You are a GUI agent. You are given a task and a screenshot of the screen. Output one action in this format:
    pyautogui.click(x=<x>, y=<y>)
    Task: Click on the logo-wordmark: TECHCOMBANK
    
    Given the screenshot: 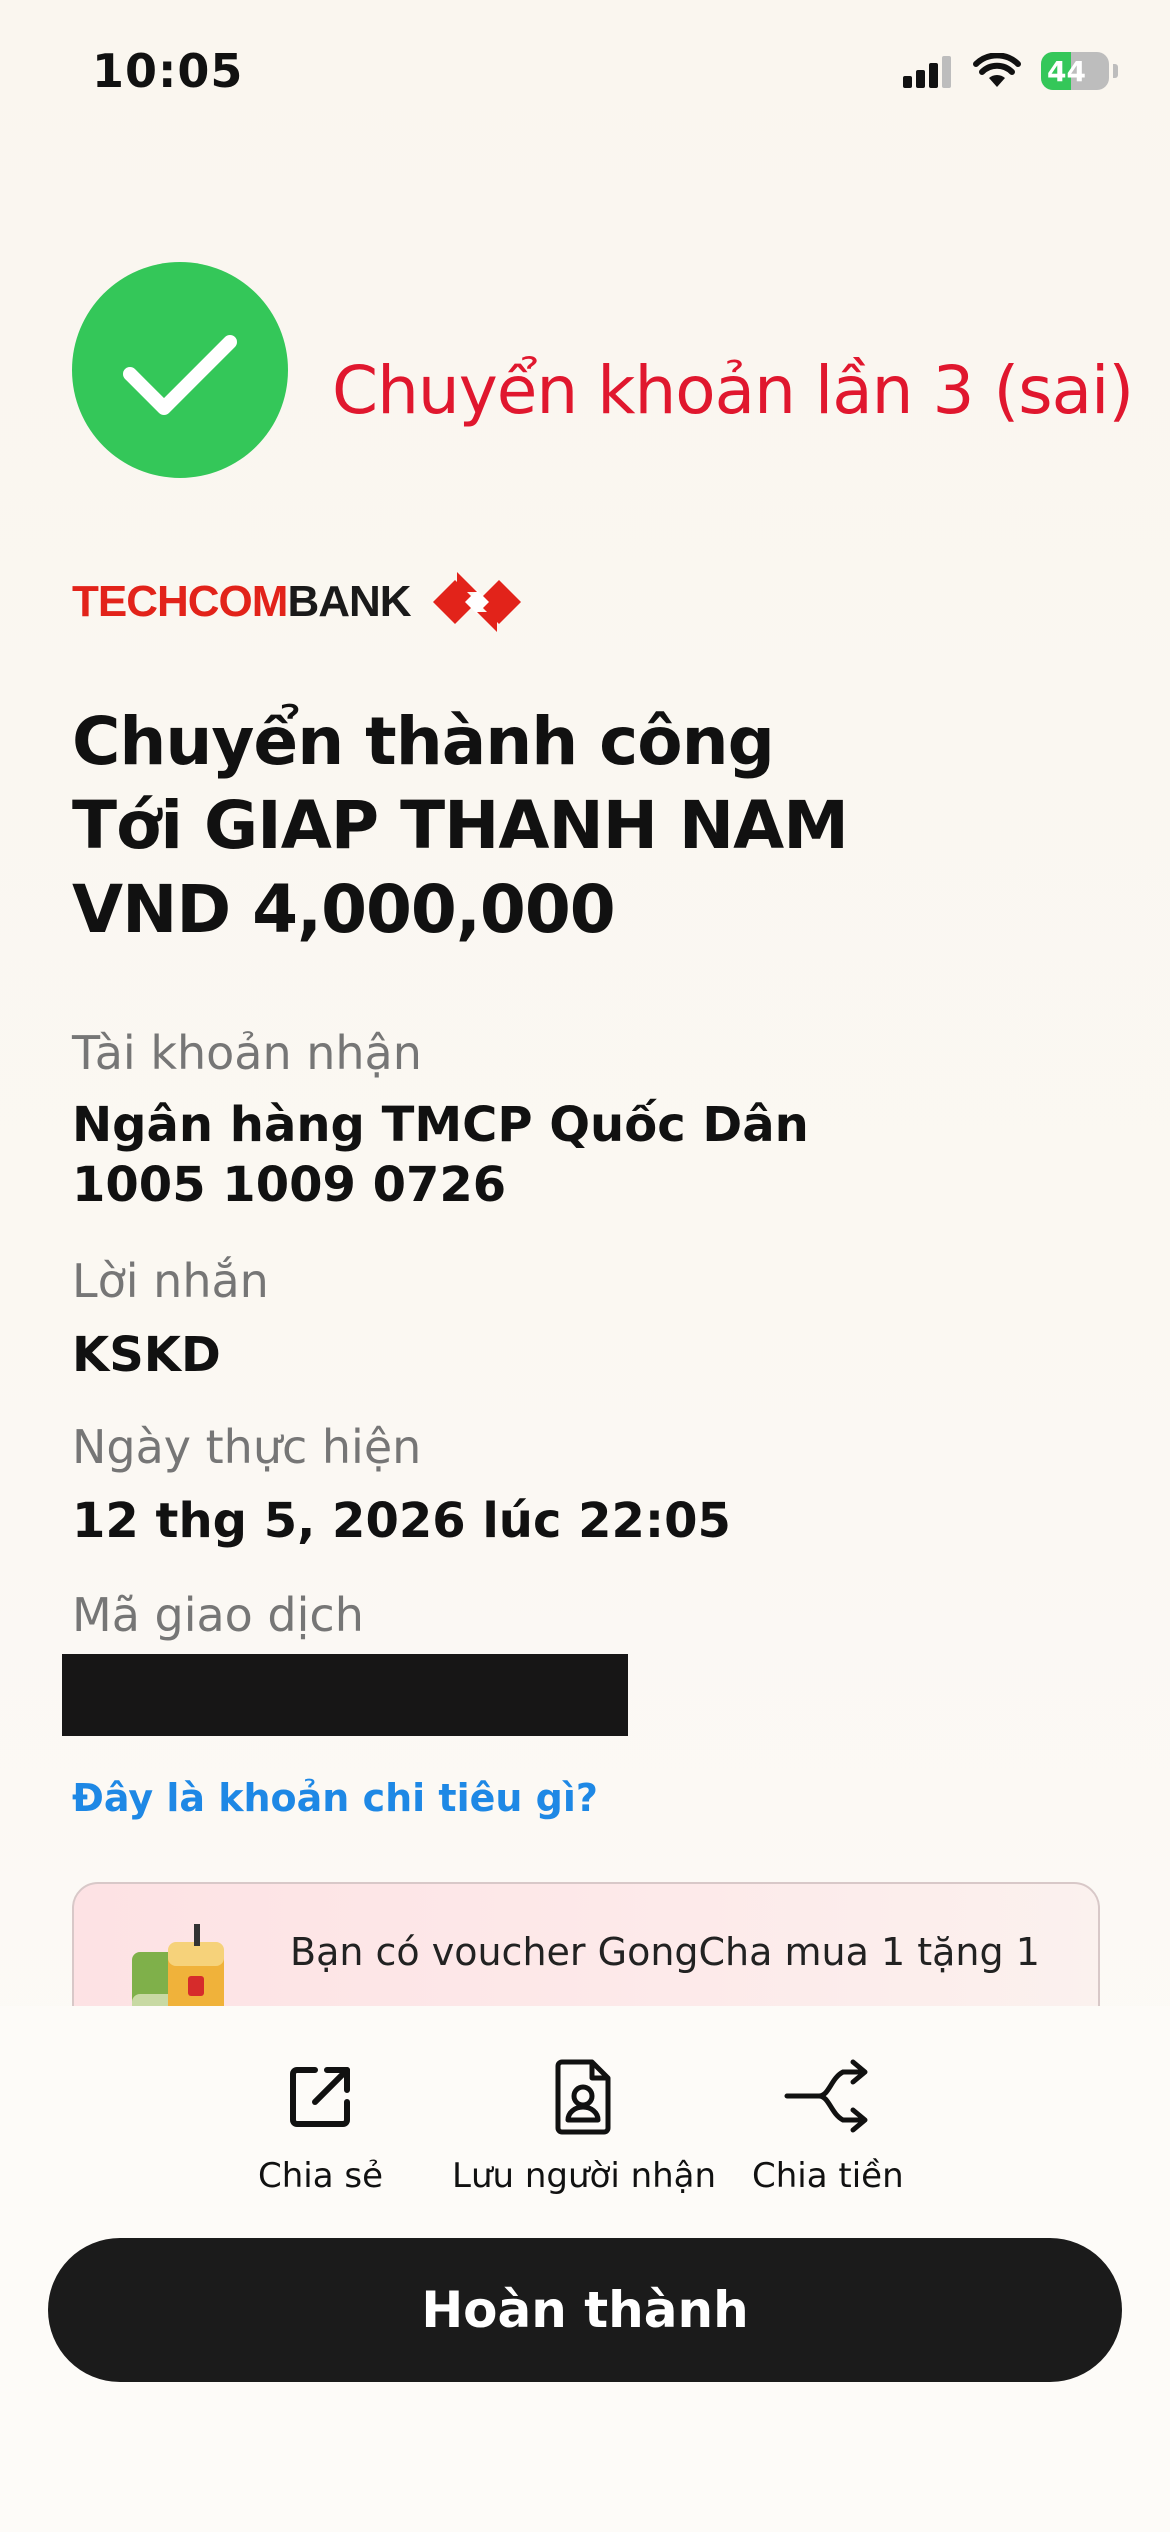 What is the action you would take?
    pyautogui.click(x=242, y=602)
    